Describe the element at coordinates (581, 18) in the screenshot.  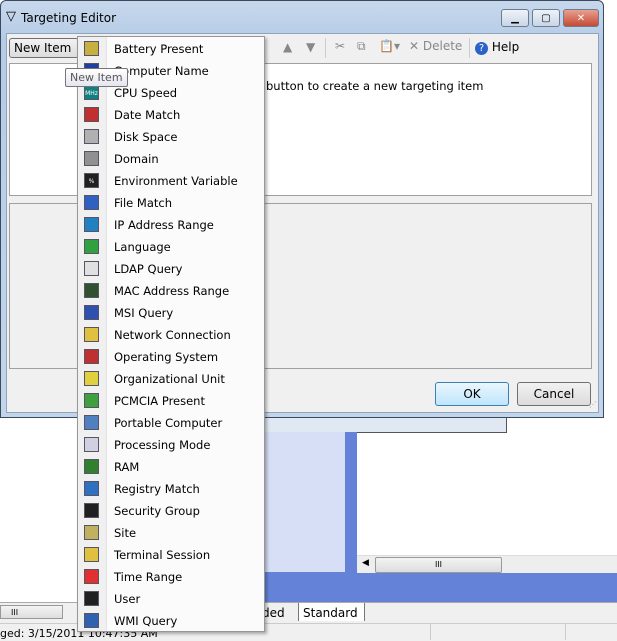
I see `close-button: ✕` at that location.